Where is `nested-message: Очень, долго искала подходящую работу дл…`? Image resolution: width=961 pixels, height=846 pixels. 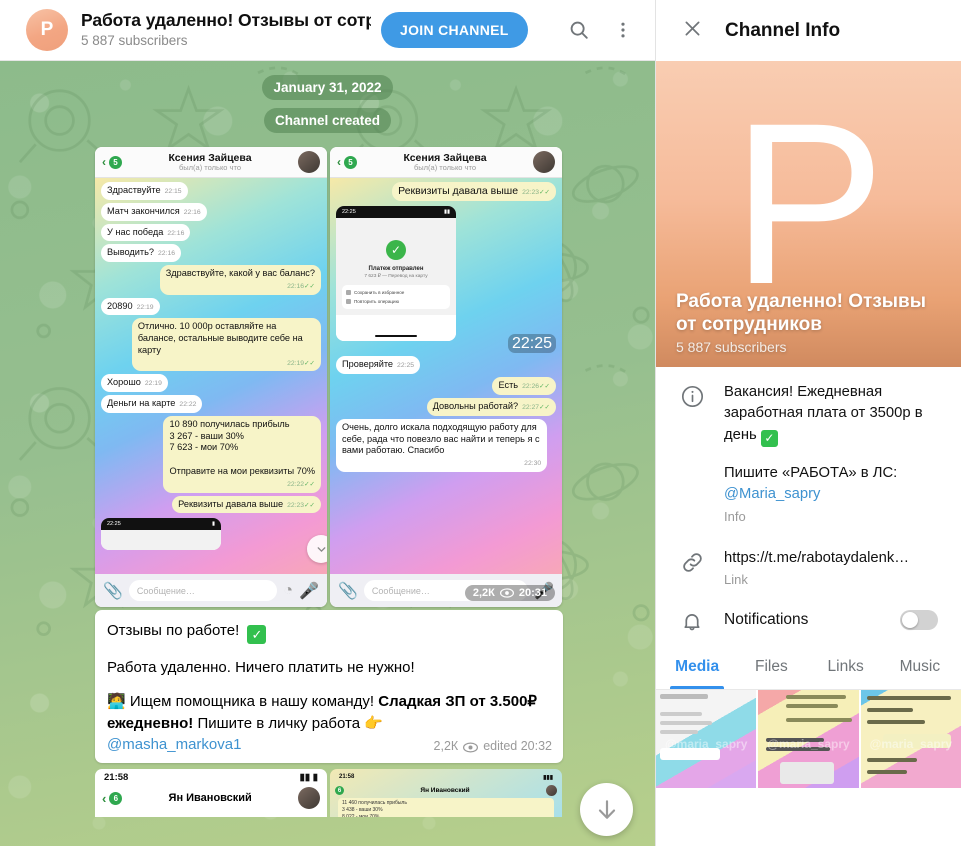 nested-message: Очень, долго искала подходящую работу дл… is located at coordinates (442, 445).